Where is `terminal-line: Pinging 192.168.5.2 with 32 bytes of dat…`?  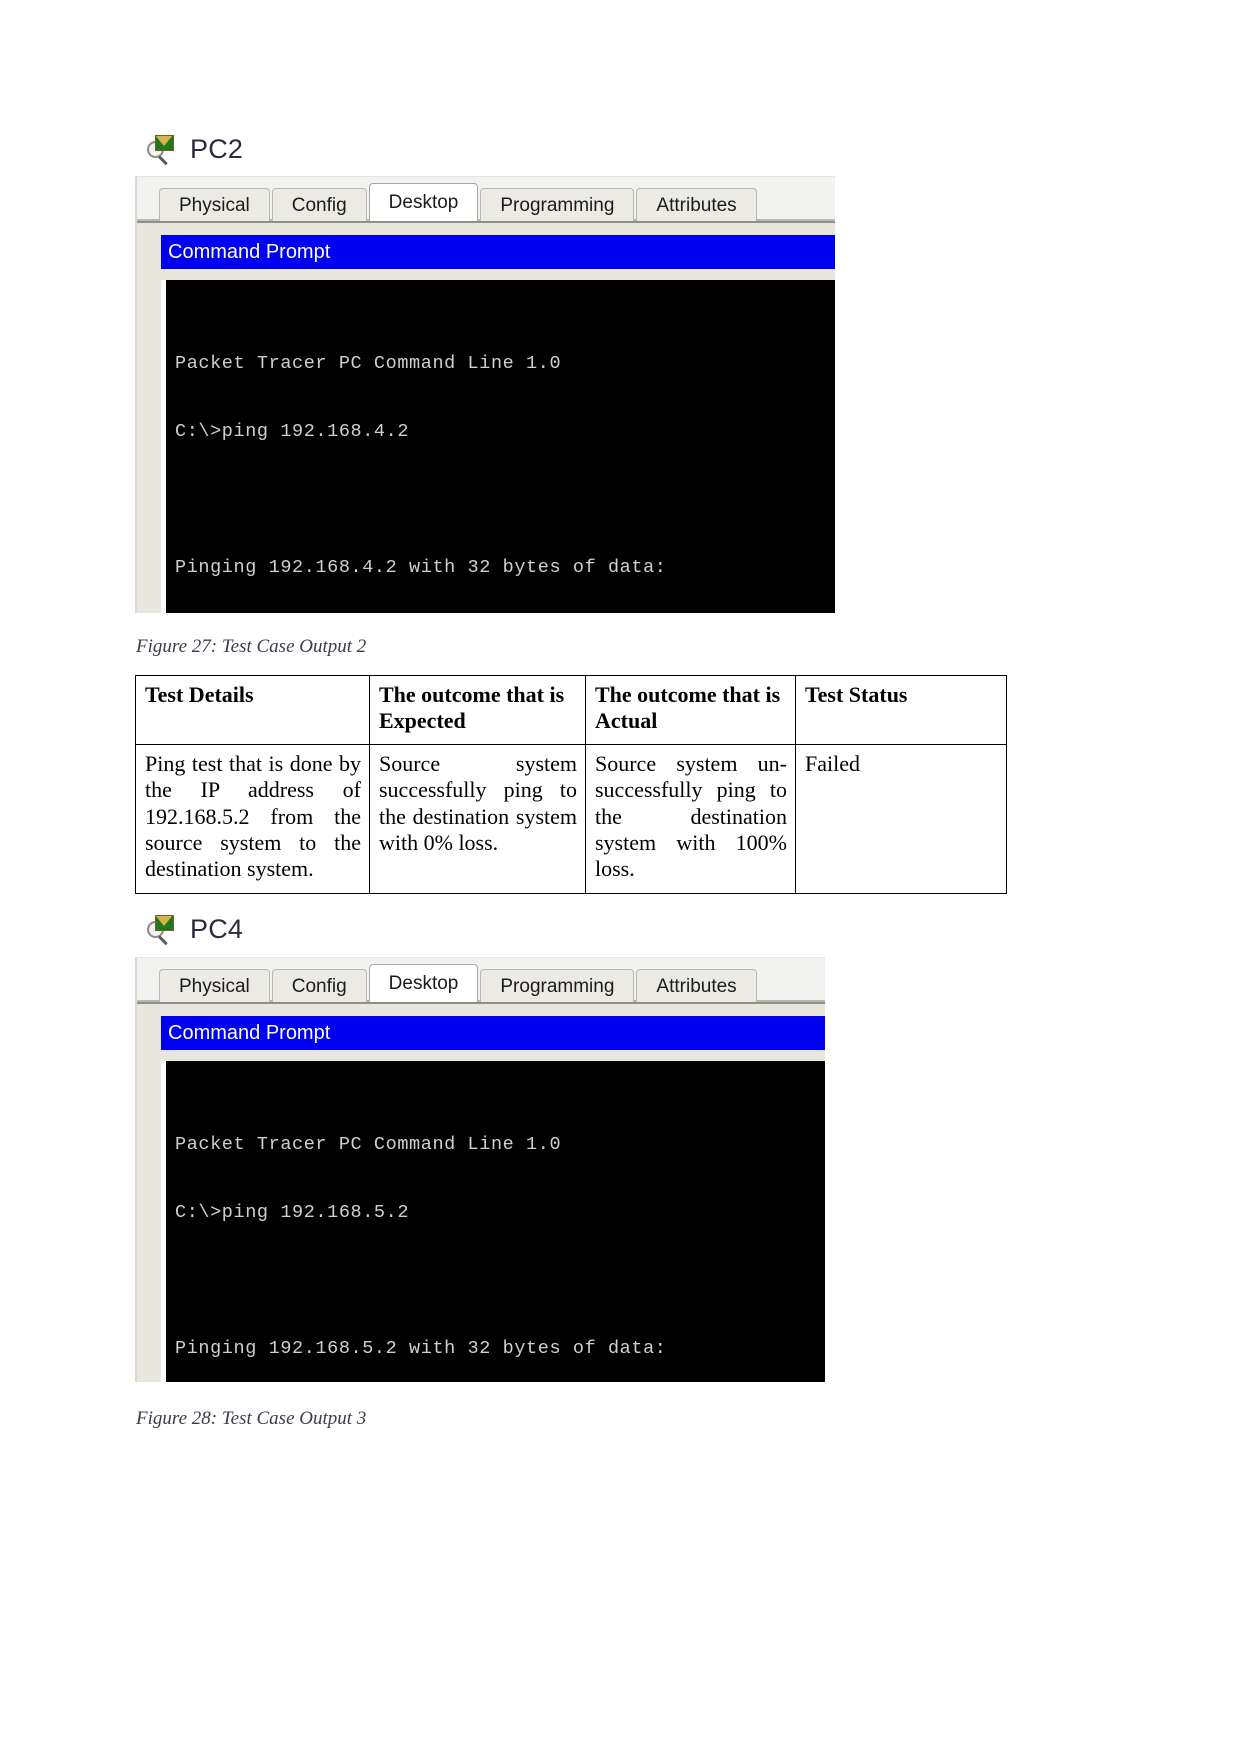
terminal-line: Pinging 192.168.5.2 with 32 bytes of dat… is located at coordinates (421, 1348).